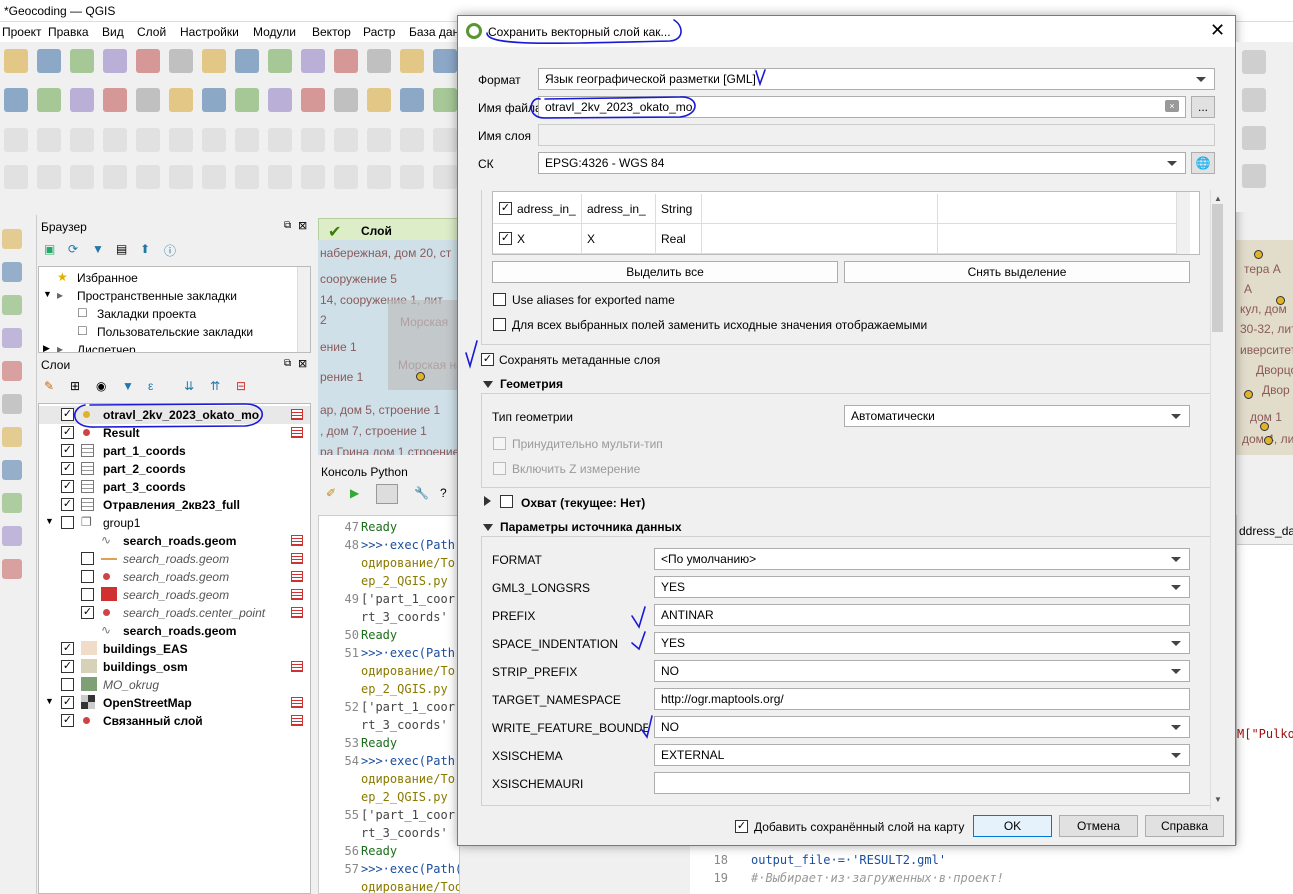 This screenshot has width=1293, height=894. What do you see at coordinates (128, 386) in the screenshot?
I see `filter-legend-icon: ▼` at bounding box center [128, 386].